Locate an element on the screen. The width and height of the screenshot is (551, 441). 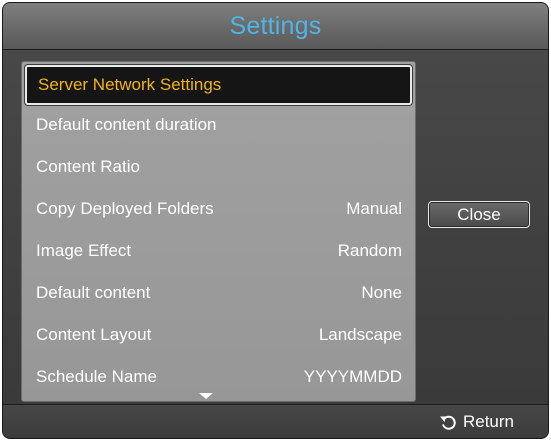
menu-item-content-ratio: Content Ratio is located at coordinates (218, 167).